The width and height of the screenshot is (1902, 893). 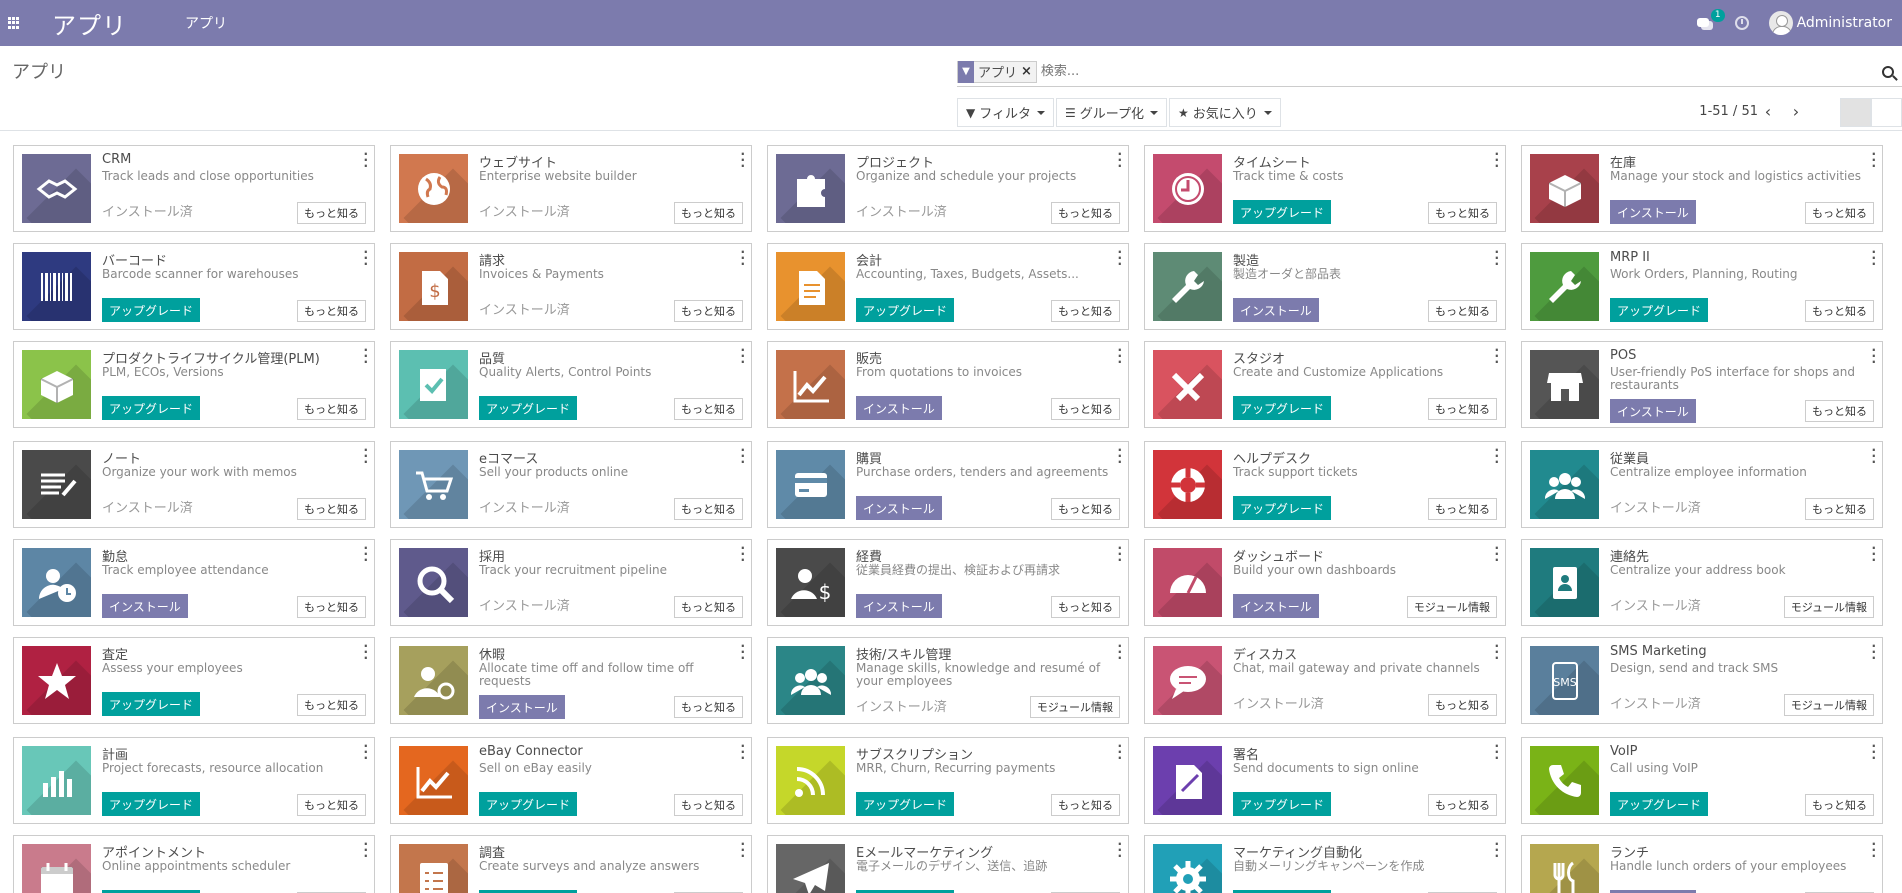 I want to click on groupby-dropdown: ☰ グループ化, so click(x=1111, y=112).